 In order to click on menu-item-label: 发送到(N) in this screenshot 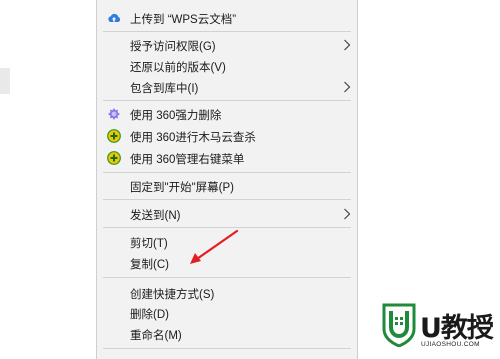, I will do `click(155, 216)`.